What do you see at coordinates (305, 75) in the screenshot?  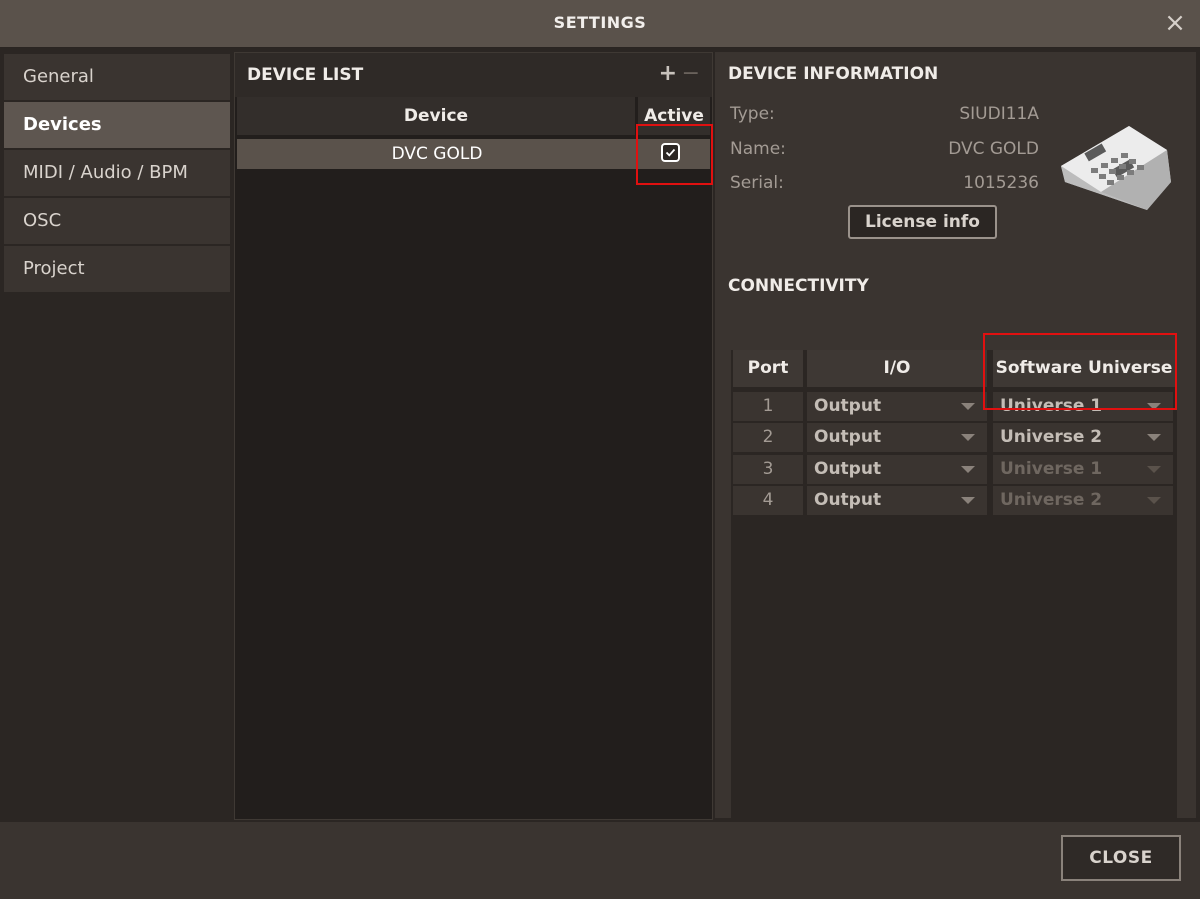 I see `device-list-title: DEVICE LIST` at bounding box center [305, 75].